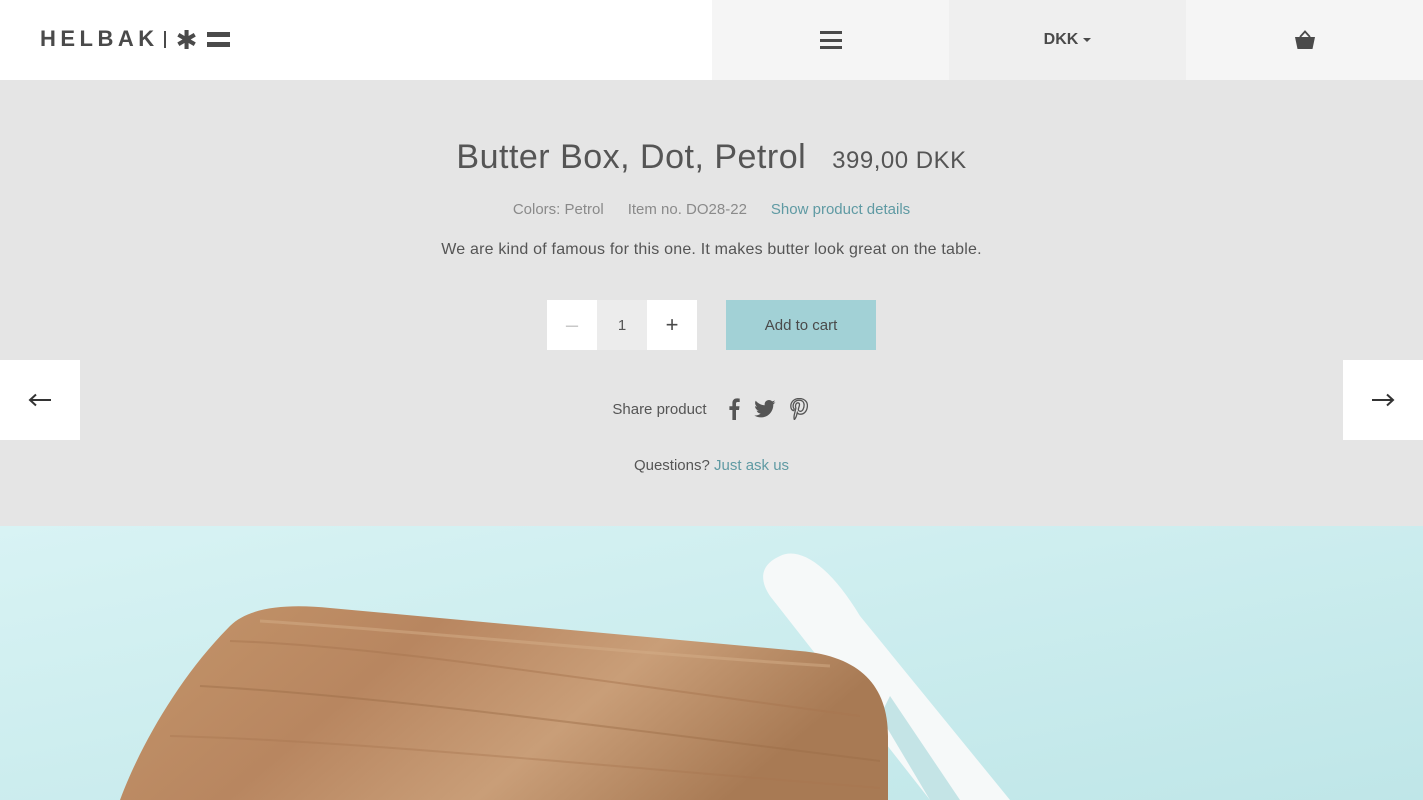 This screenshot has height=800, width=1423. I want to click on pinterest-icon, so click(798, 409).